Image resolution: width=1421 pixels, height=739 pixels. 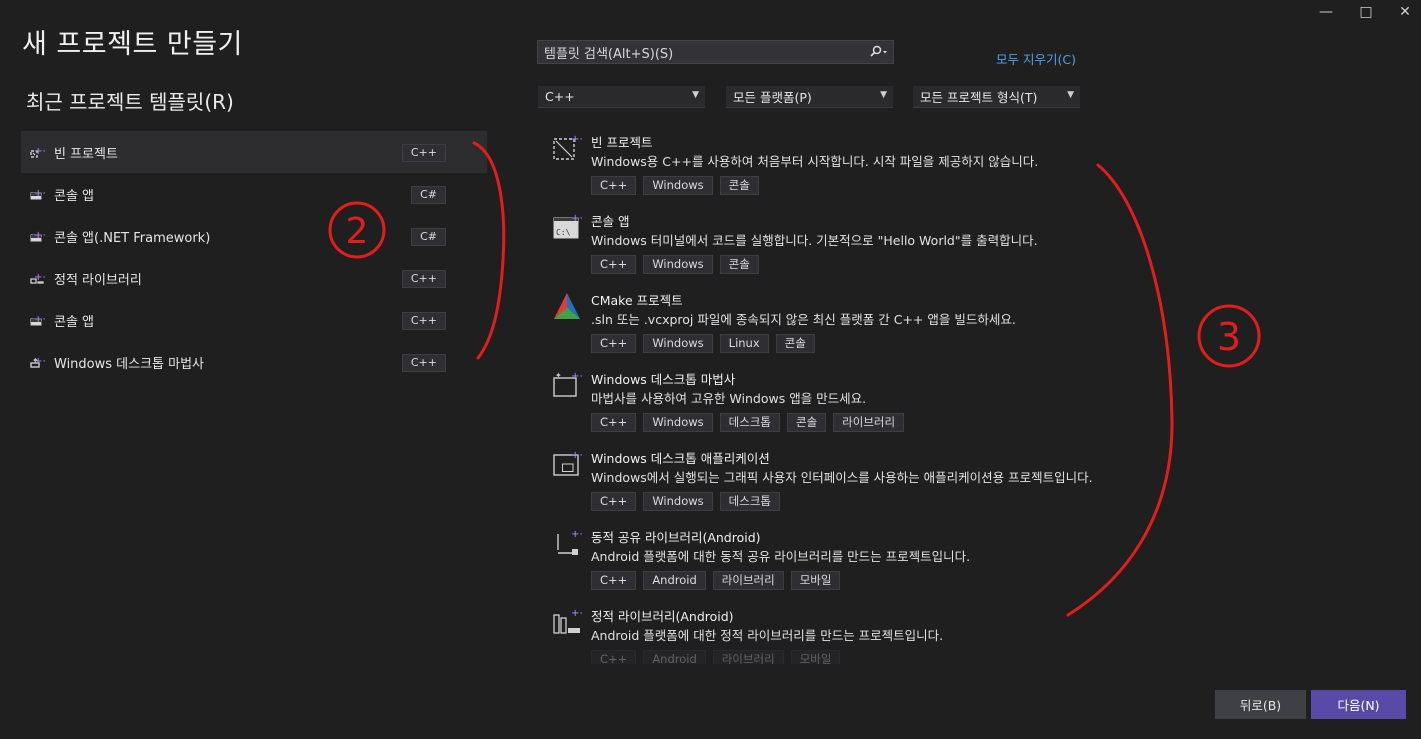 What do you see at coordinates (622, 142) in the screenshot?
I see `template-name: 빈 프로젝트` at bounding box center [622, 142].